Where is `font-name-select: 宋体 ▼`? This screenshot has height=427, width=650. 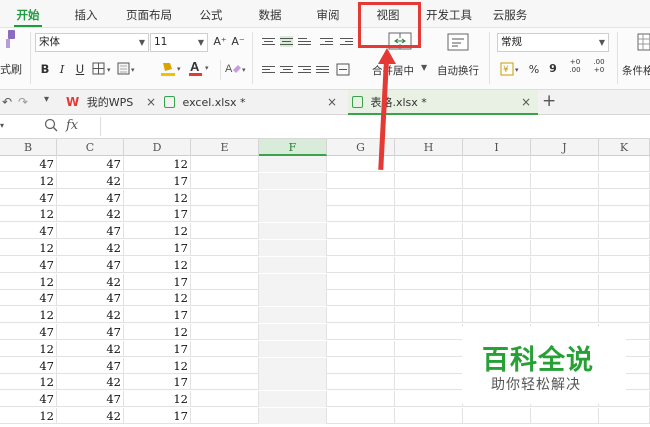
font-name-select: 宋体 ▼ is located at coordinates (92, 42).